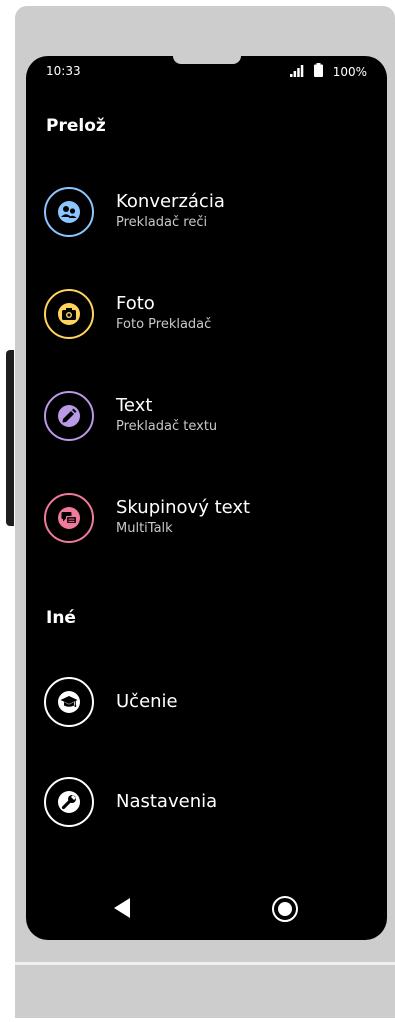 The width and height of the screenshot is (395, 1022). Describe the element at coordinates (69, 314) in the screenshot. I see `camera-icon` at that location.